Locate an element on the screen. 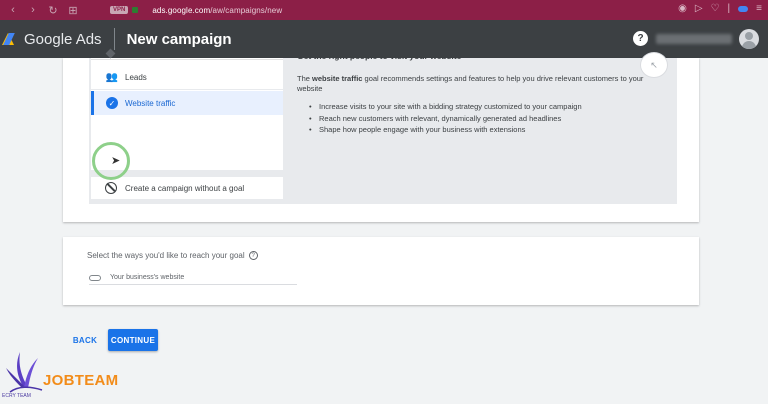 This screenshot has height=404, width=768. website-option: Your business's website is located at coordinates (193, 278).